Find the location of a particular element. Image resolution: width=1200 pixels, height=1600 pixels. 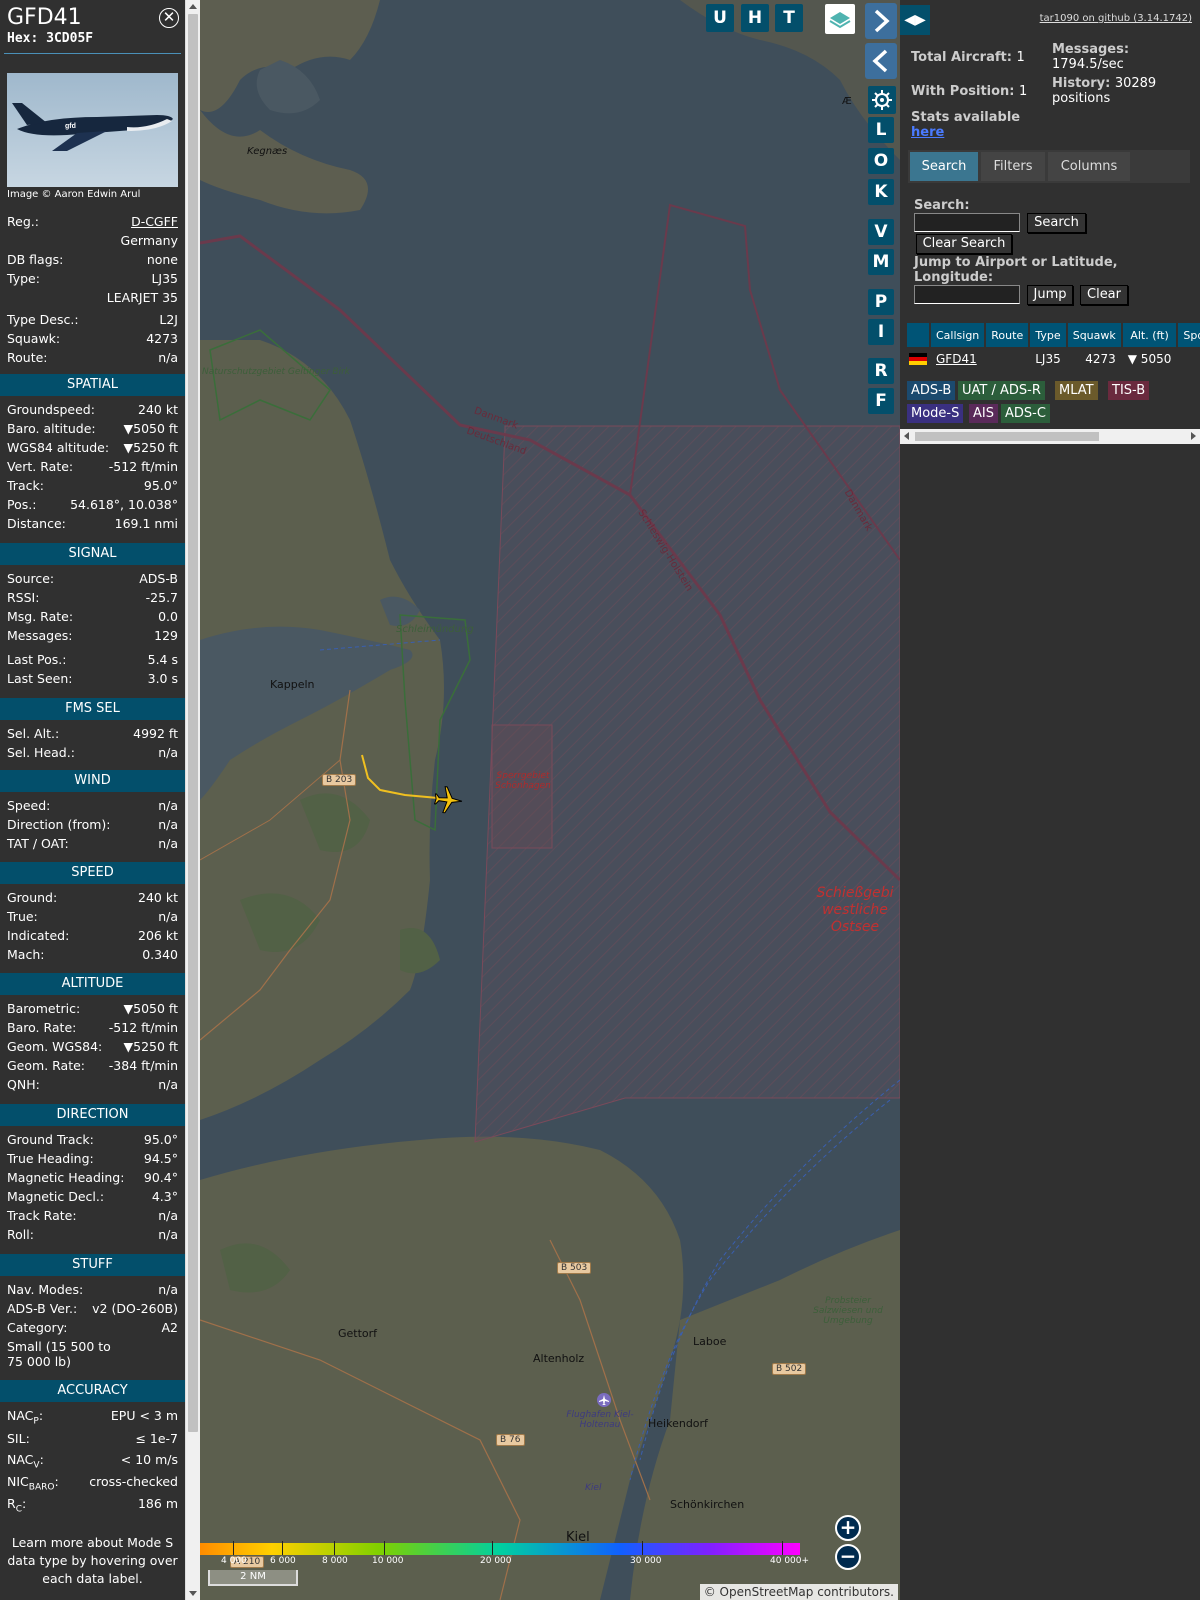

legend-tis-b: TIS-B is located at coordinates (1129, 390).